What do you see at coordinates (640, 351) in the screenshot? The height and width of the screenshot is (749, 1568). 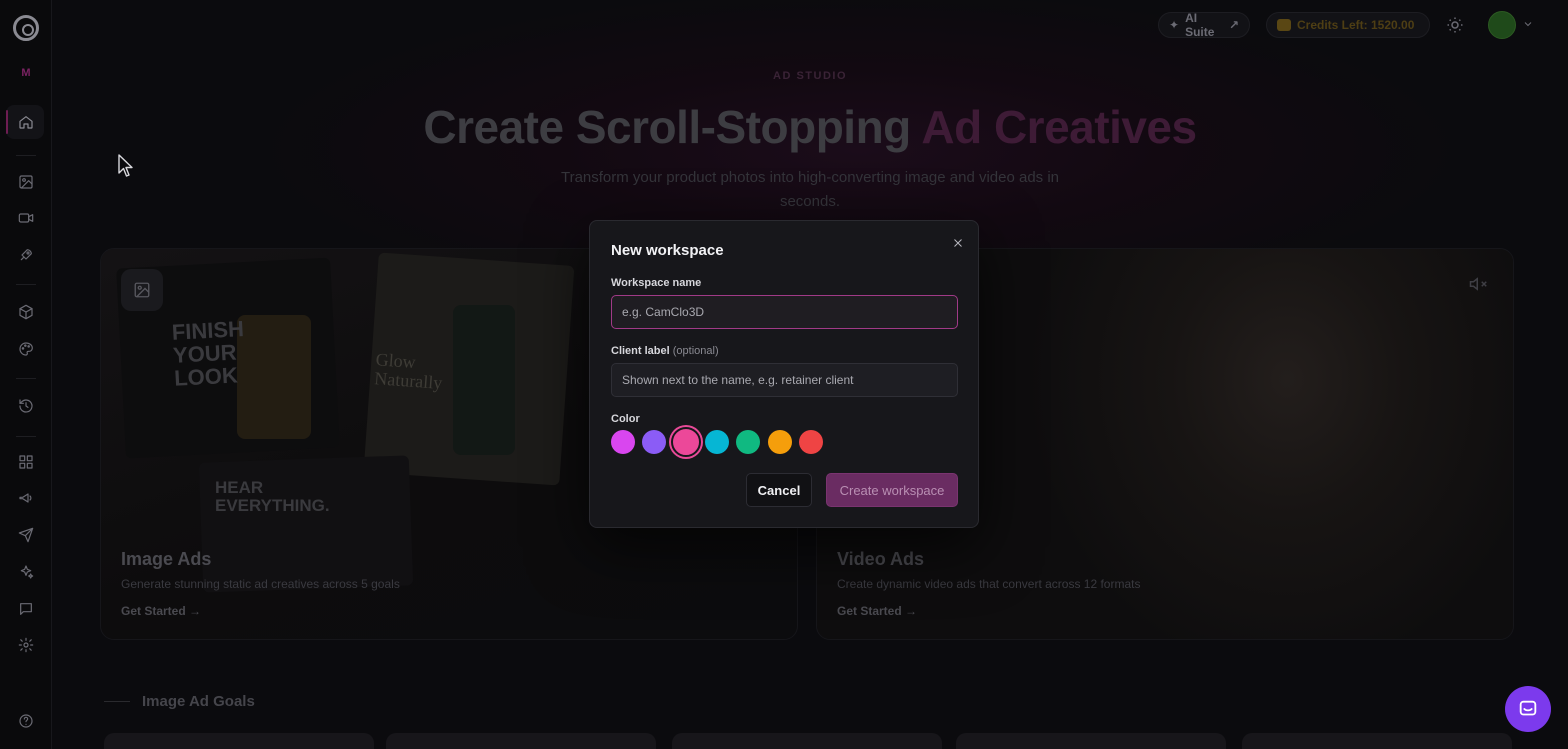 I see `client-label-text: Client label` at bounding box center [640, 351].